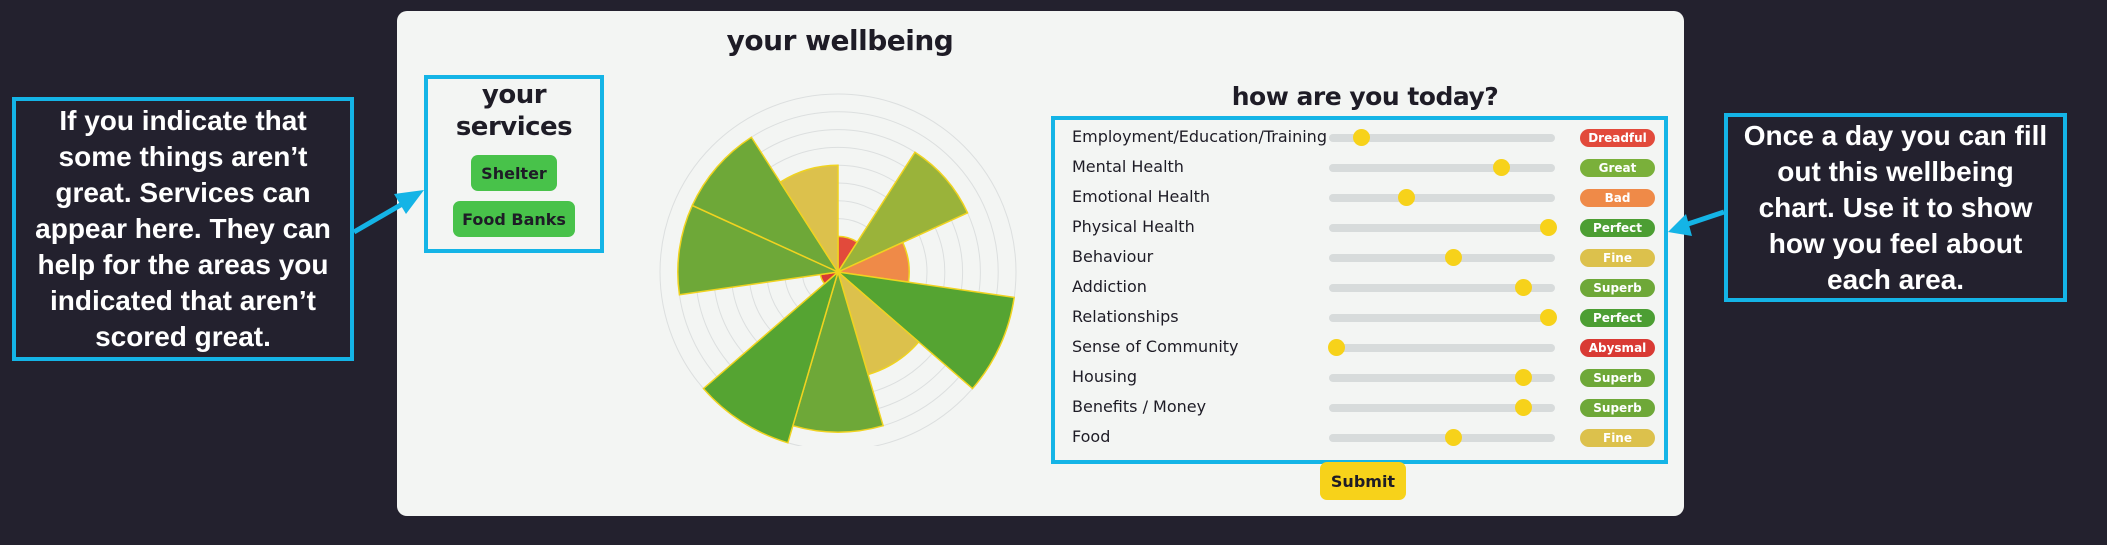 The image size is (2107, 545). I want to click on submit-button: Submit, so click(1363, 481).